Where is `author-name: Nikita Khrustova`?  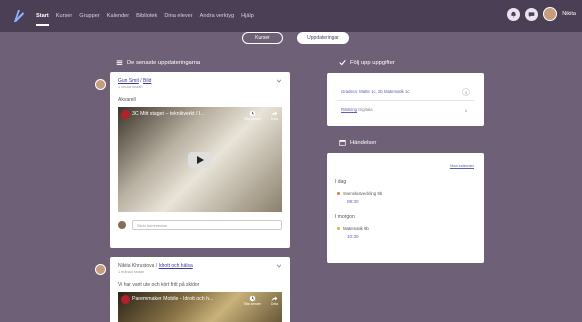
author-name: Nikita Khrustova is located at coordinates (136, 266).